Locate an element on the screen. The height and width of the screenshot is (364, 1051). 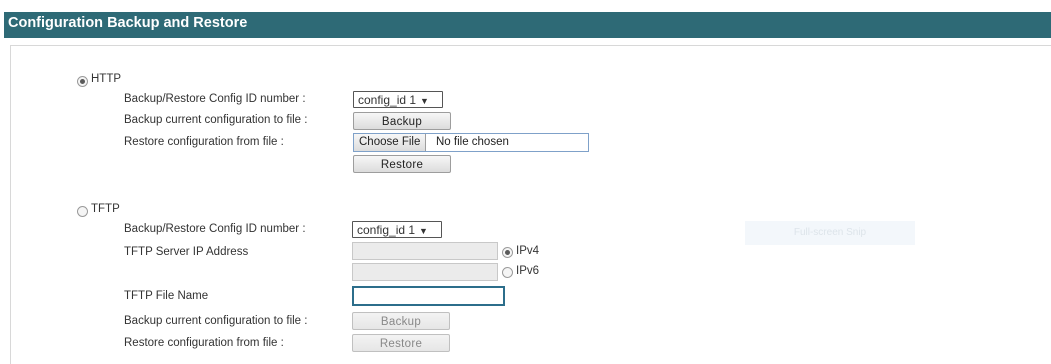
ipv4-radio is located at coordinates (507, 252).